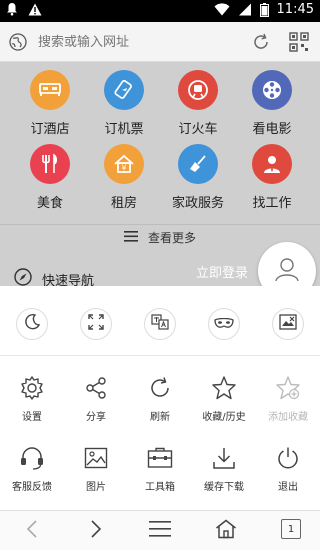 This screenshot has width=320, height=550. I want to click on list-menu-icon, so click(130, 237).